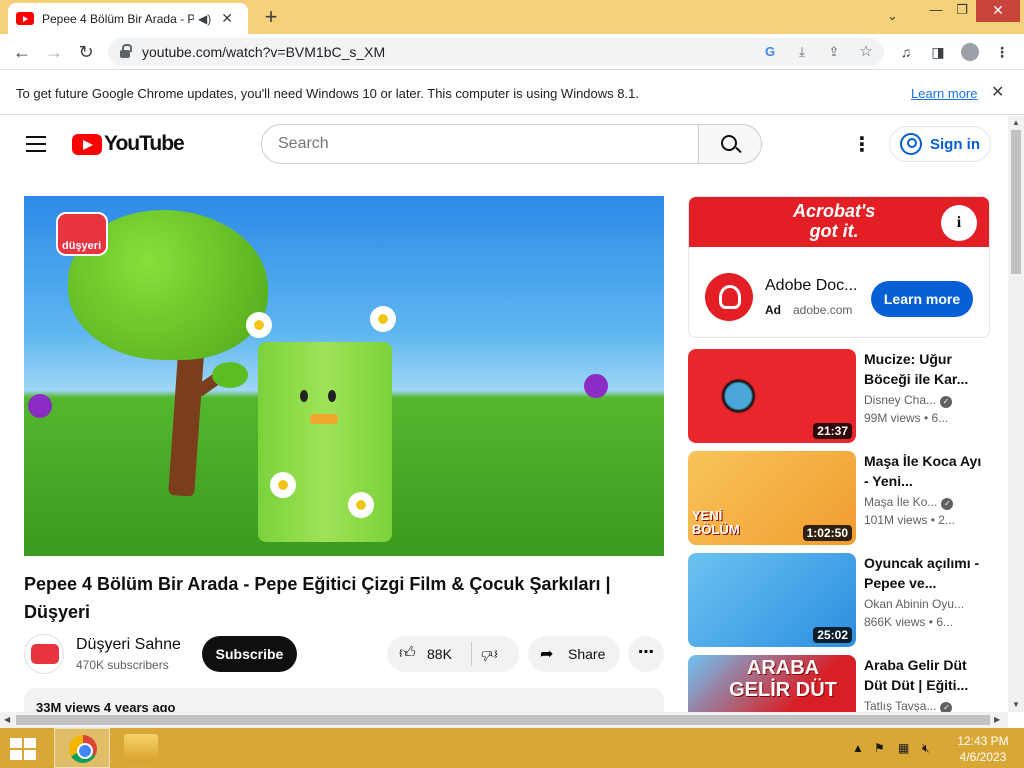 The image size is (1024, 768). Describe the element at coordinates (959, 223) in the screenshot. I see `ad-info-icon: i` at that location.